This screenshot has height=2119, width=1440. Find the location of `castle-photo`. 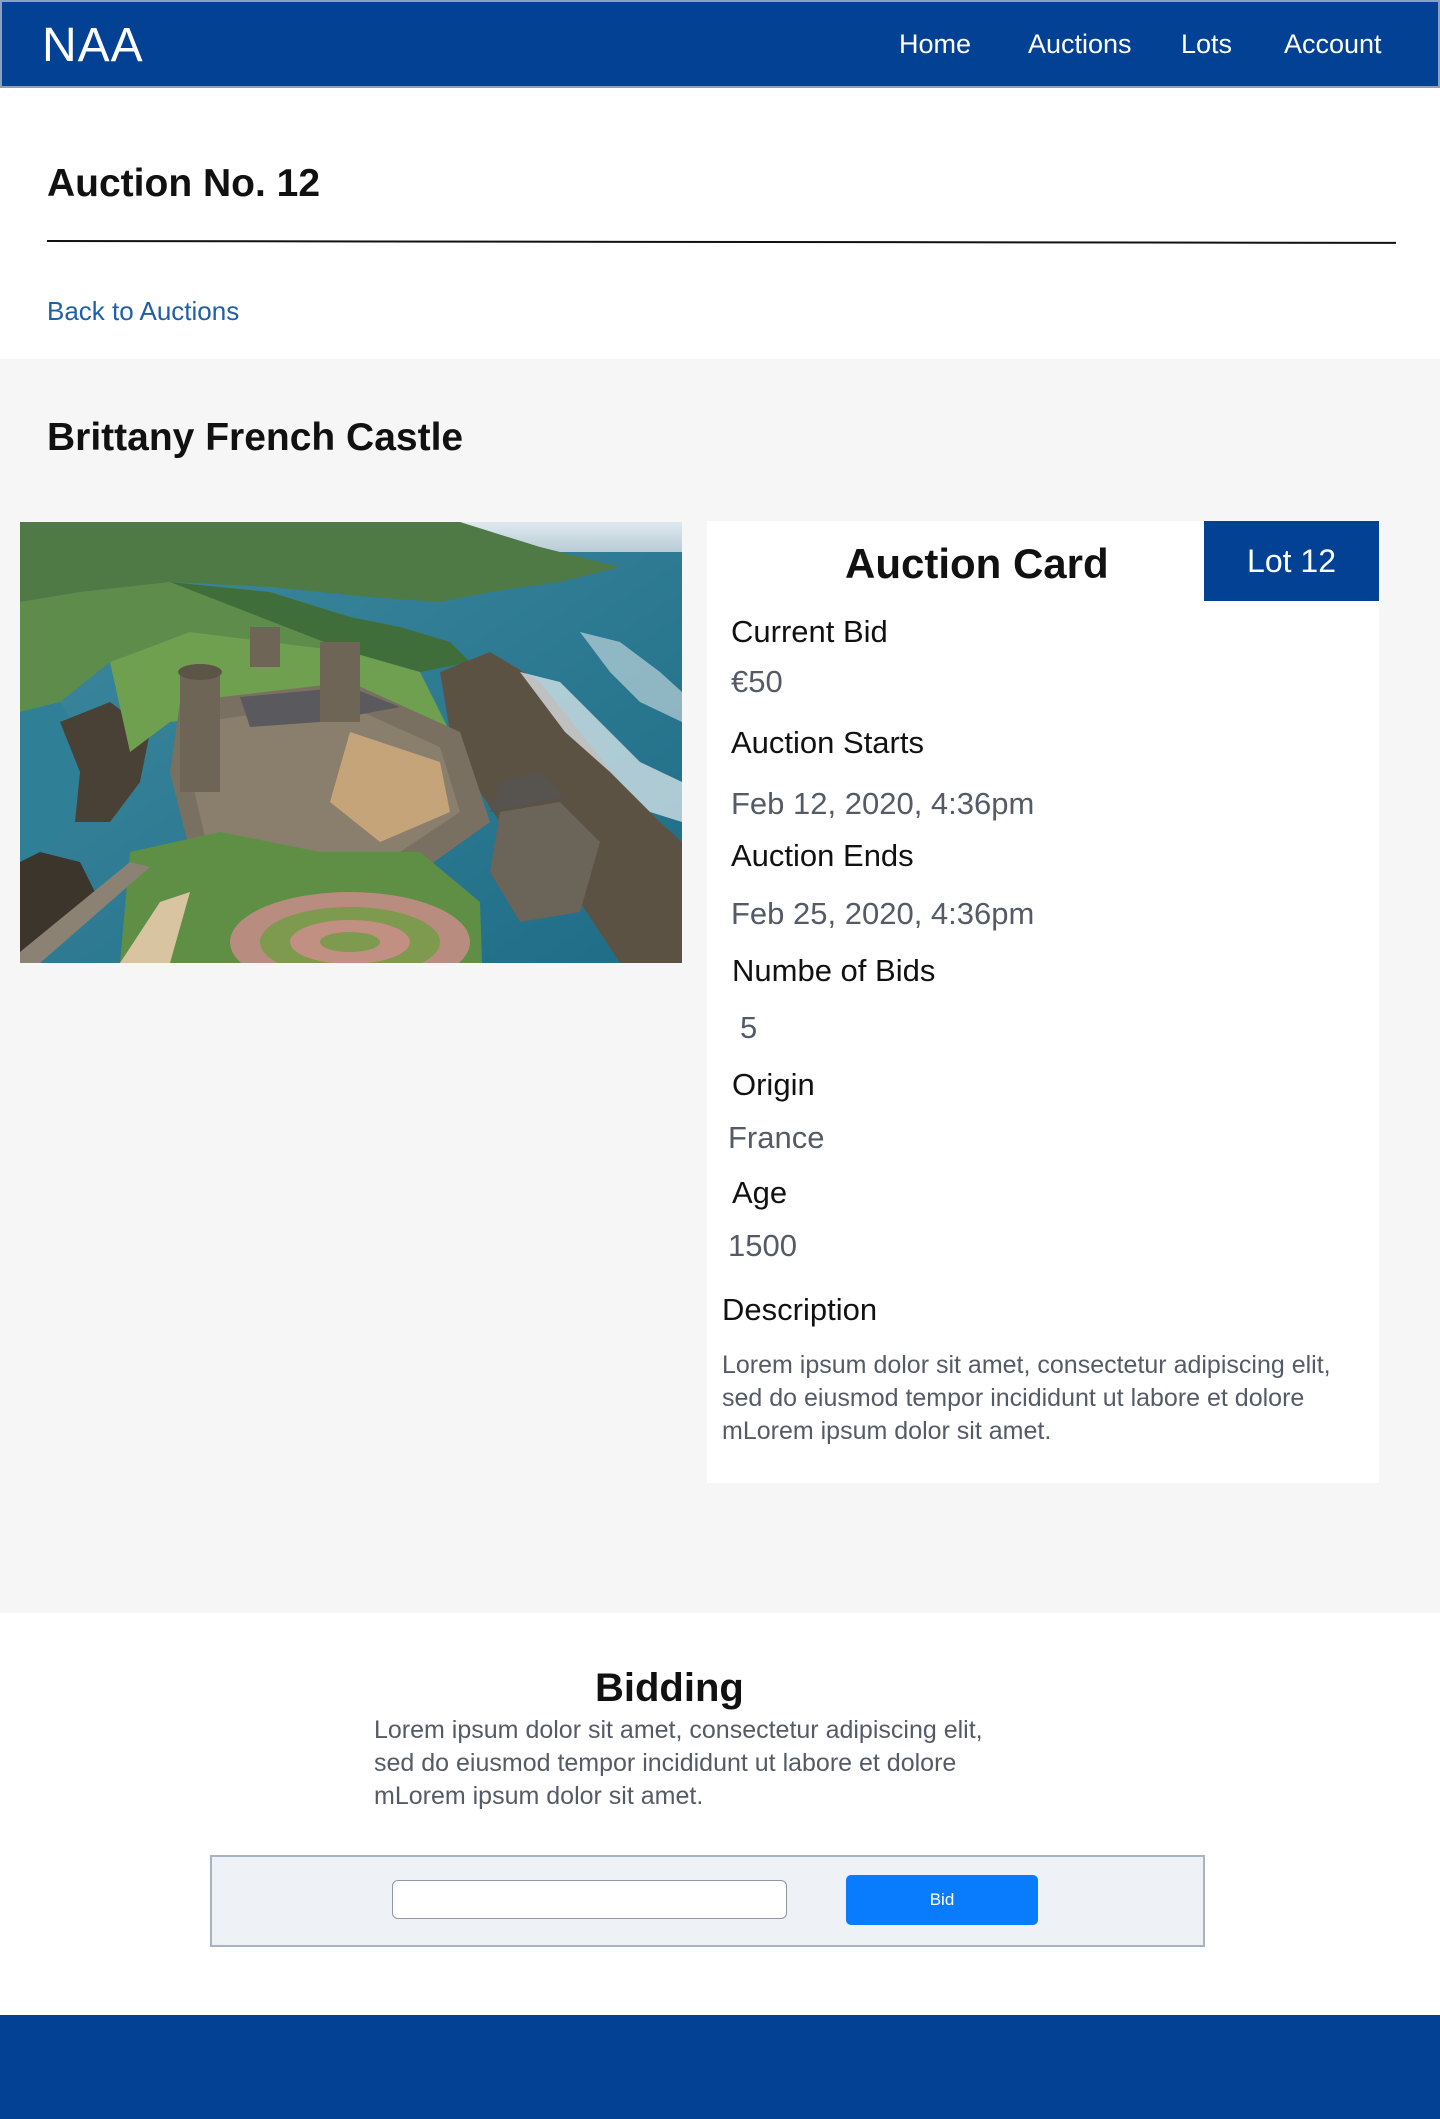

castle-photo is located at coordinates (351, 742).